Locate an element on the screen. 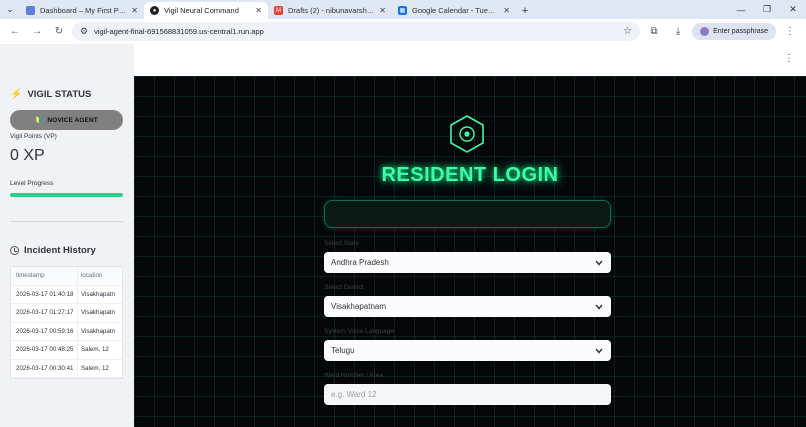 The width and height of the screenshot is (806, 427). browser-tab-0: Dashboard – My First Project – ✕ is located at coordinates (82, 10).